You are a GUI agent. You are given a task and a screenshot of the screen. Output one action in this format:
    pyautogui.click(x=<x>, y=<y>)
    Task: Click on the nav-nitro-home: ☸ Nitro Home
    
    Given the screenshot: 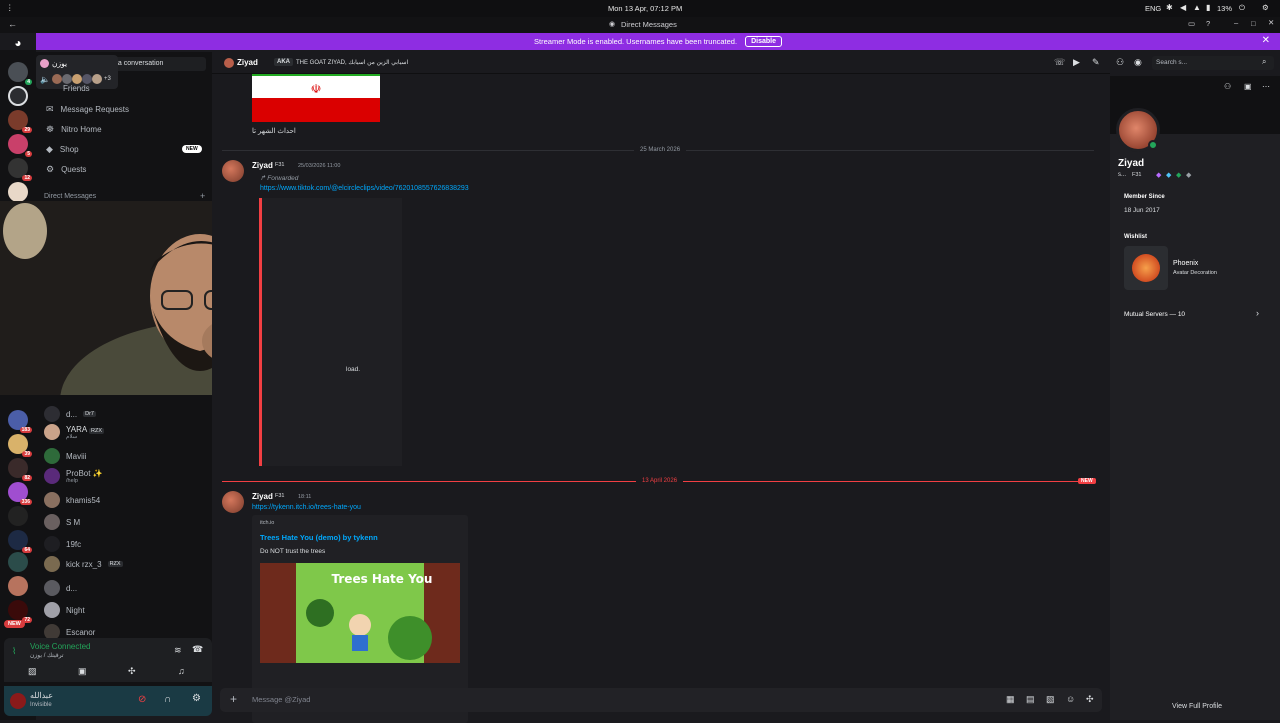 What is the action you would take?
    pyautogui.click(x=74, y=129)
    